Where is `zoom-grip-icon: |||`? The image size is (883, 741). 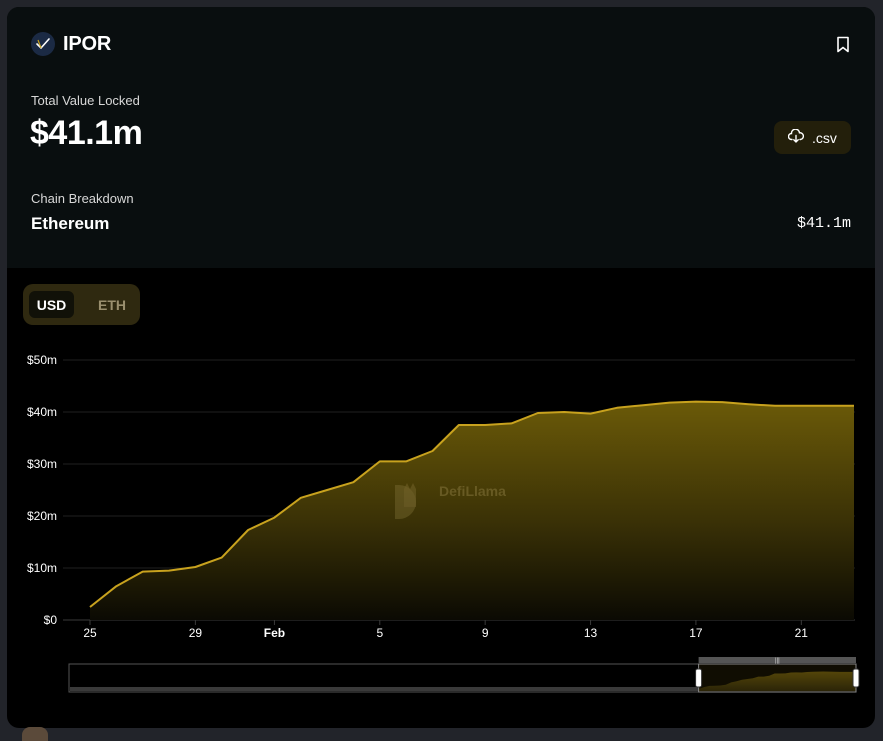
zoom-grip-icon: ||| is located at coordinates (777, 661).